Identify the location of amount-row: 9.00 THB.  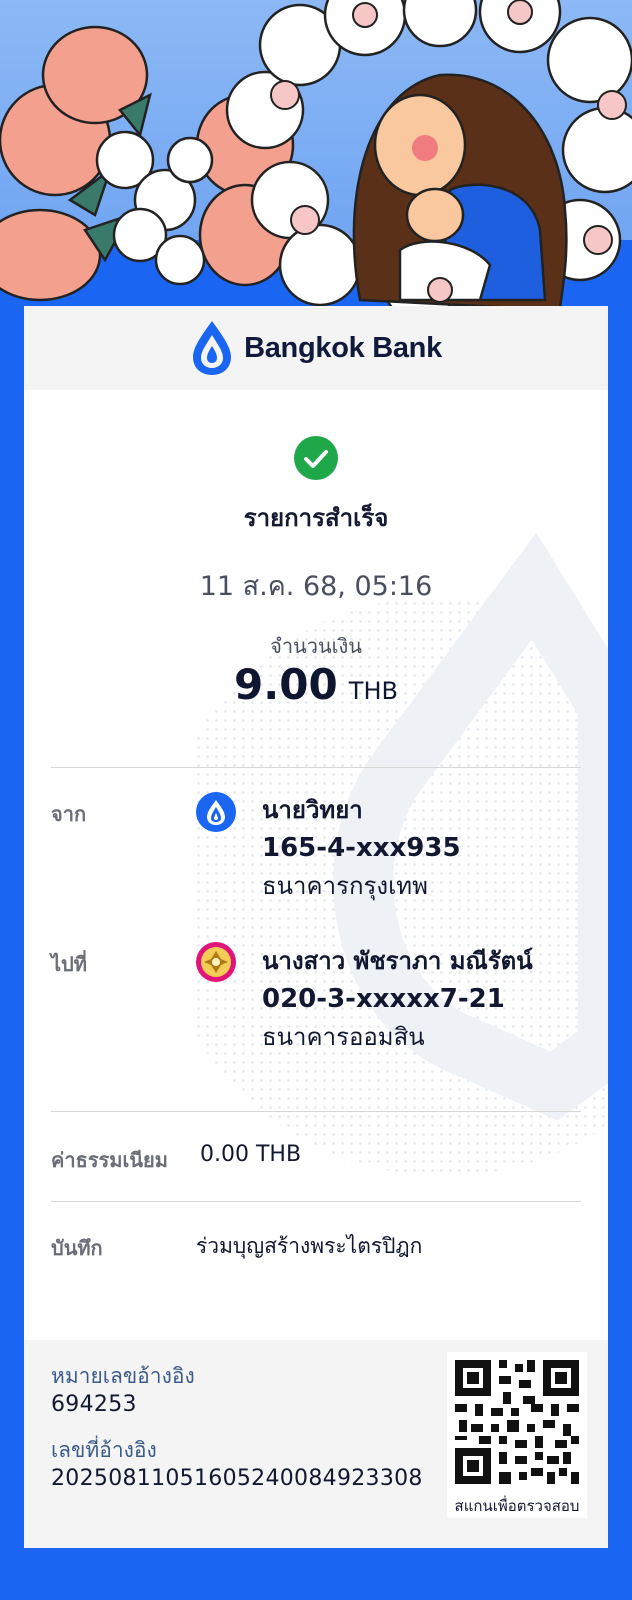
(316, 684).